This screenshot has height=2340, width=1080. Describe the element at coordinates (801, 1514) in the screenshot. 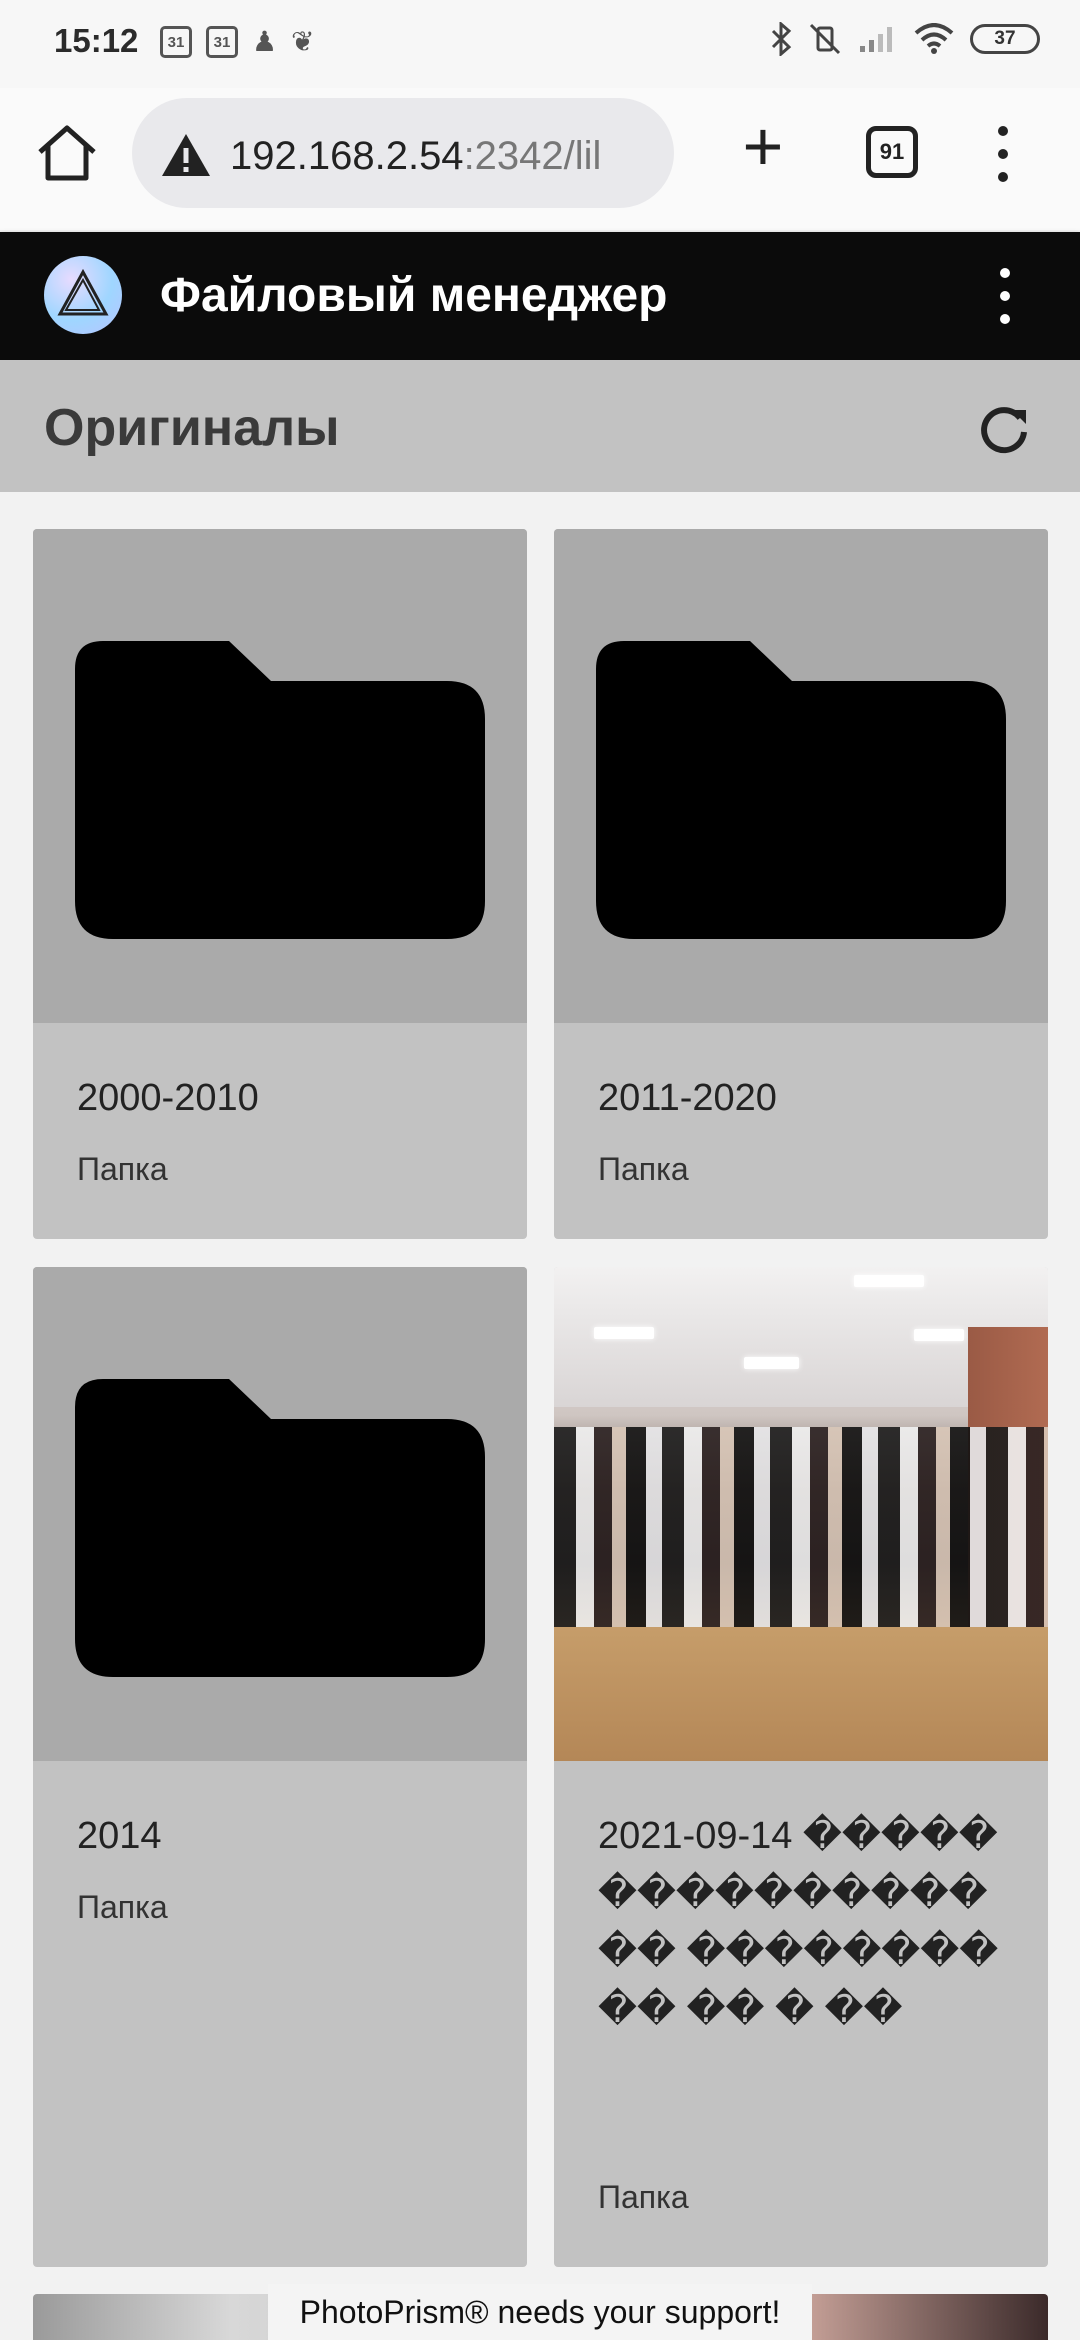

I see `folder-photo-thumbnail` at that location.